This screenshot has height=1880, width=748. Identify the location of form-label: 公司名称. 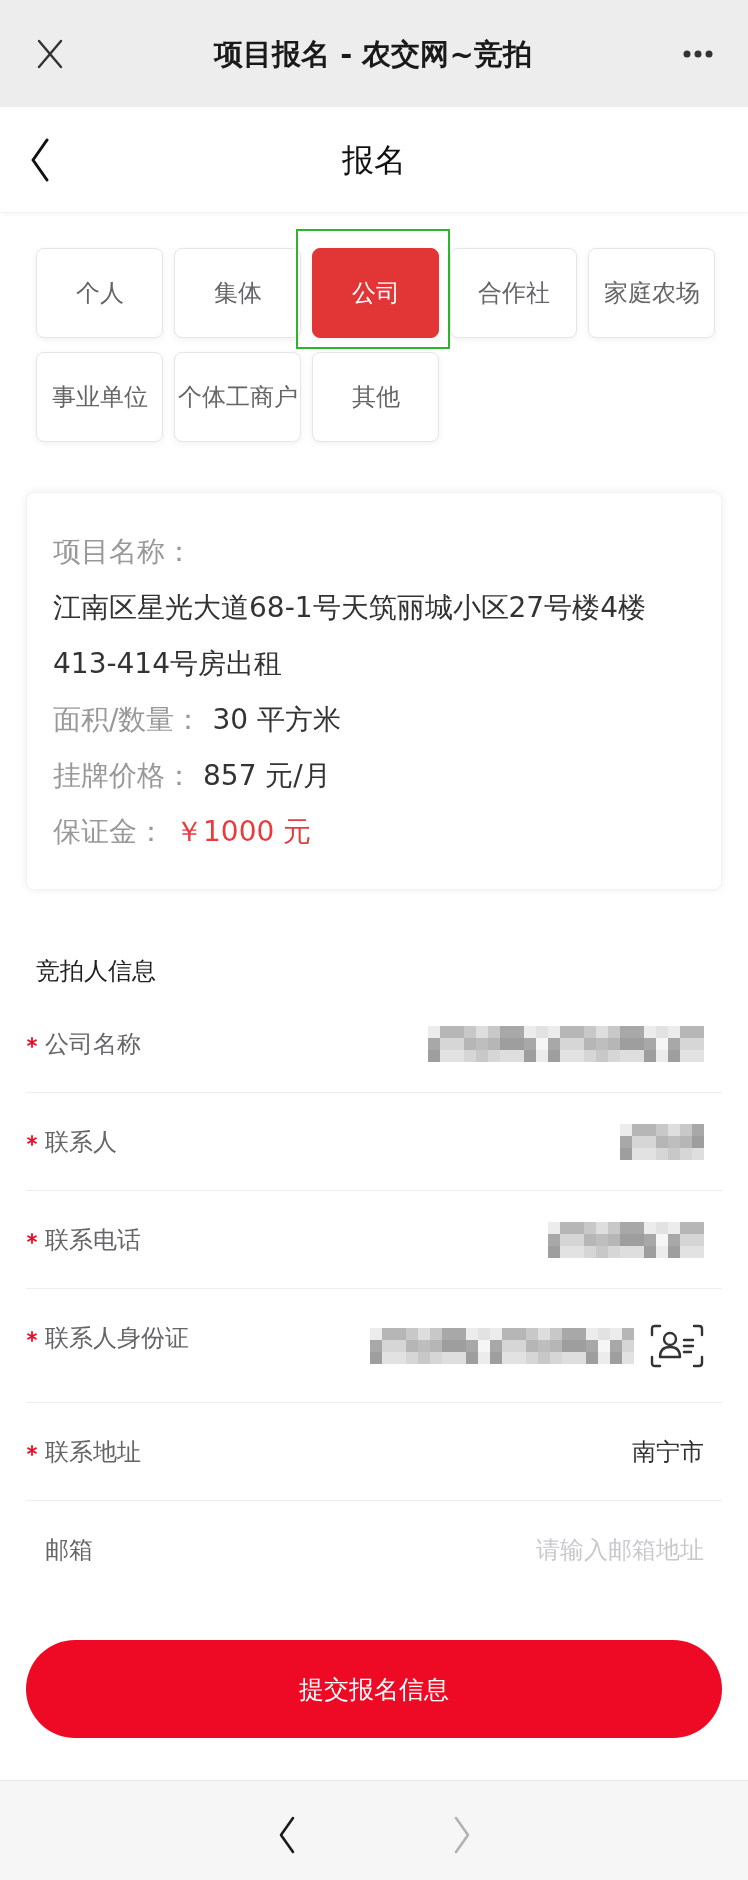
(93, 1044).